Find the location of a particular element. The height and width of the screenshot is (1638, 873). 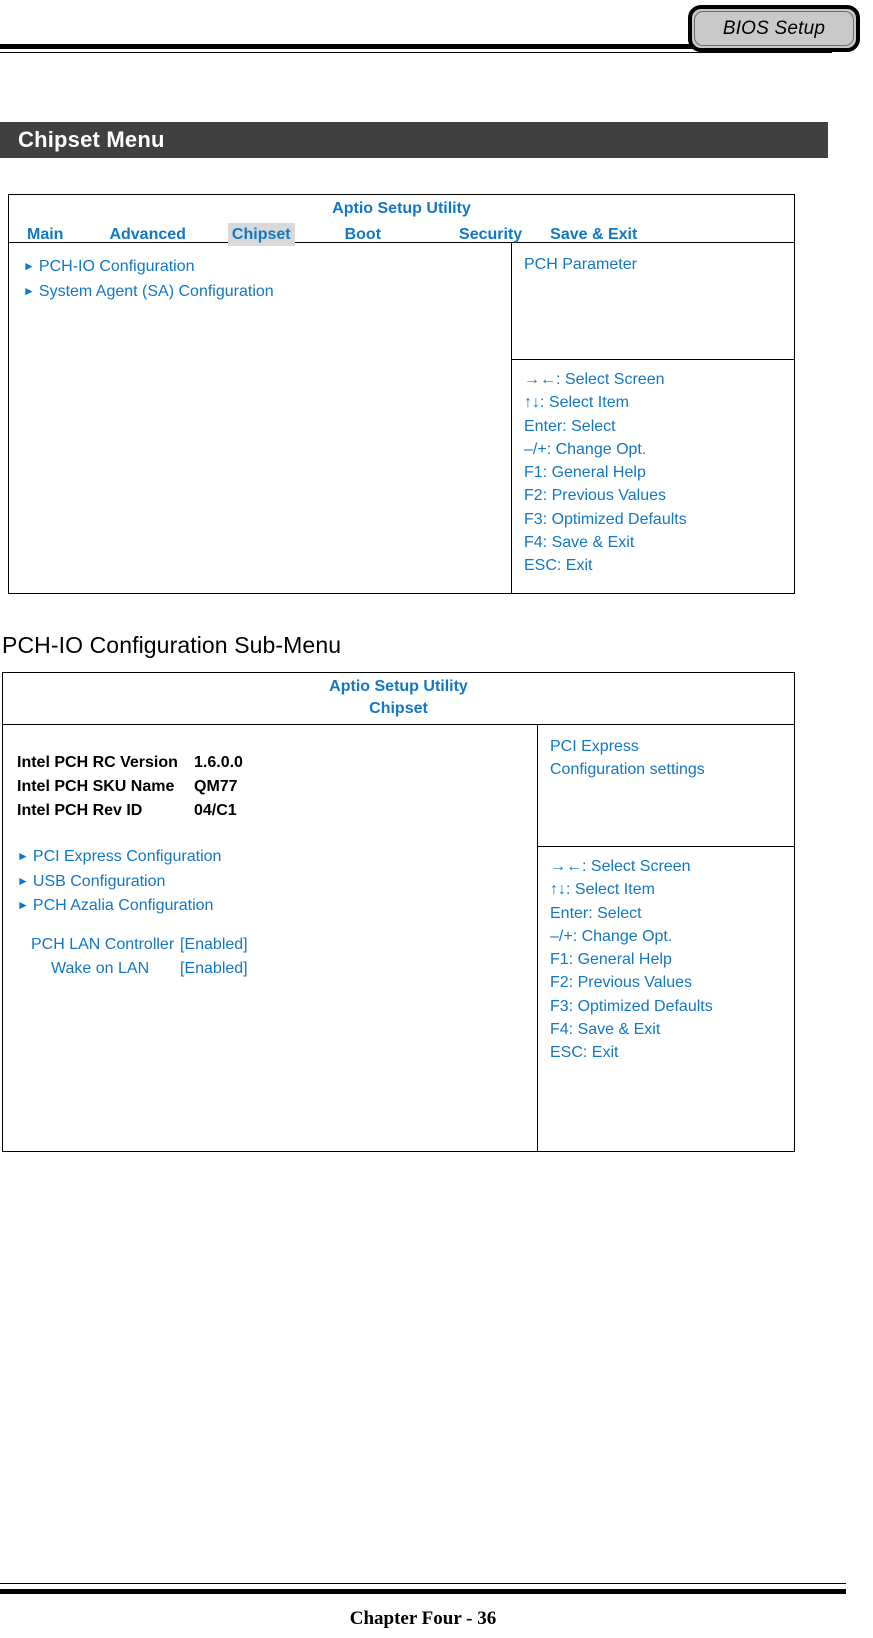

footer-page-label: Chapter Four - 36 is located at coordinates (423, 1618).